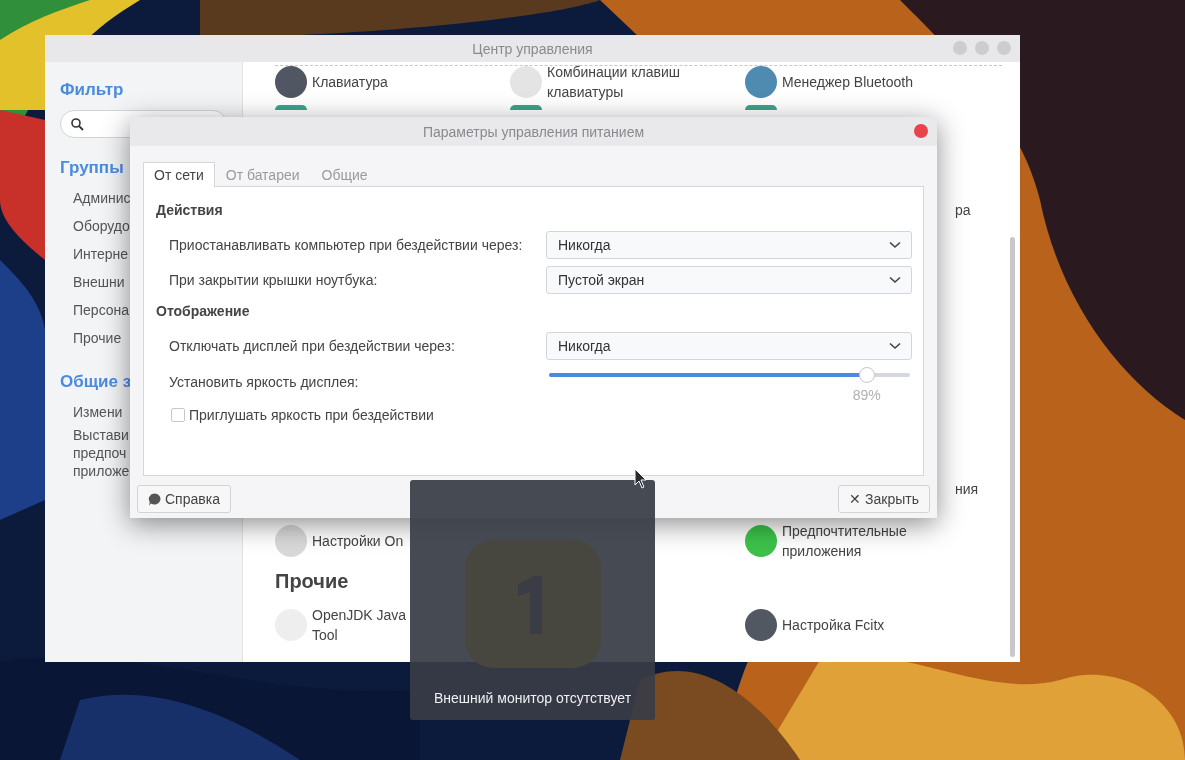 The image size is (1185, 760). I want to click on close-button, so click(921, 131).